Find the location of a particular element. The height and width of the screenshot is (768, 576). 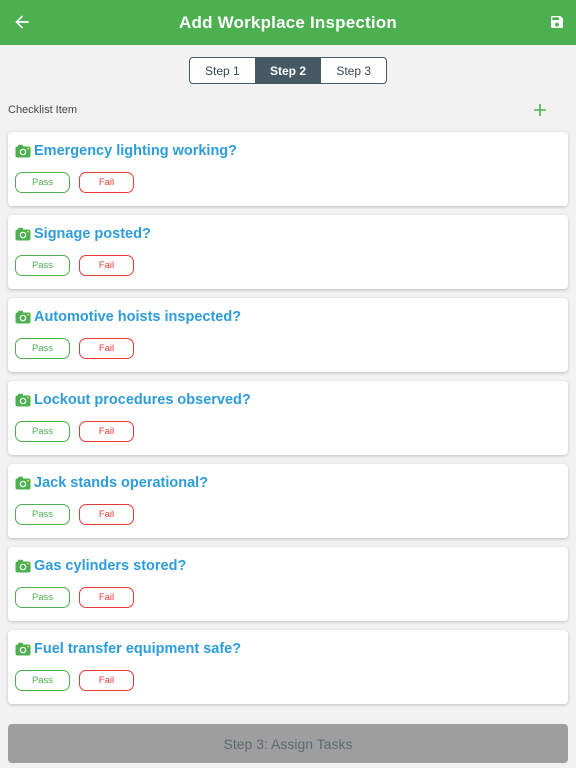

checklist-item-card: Automotive hoists inspected? Pass Fail is located at coordinates (288, 335).